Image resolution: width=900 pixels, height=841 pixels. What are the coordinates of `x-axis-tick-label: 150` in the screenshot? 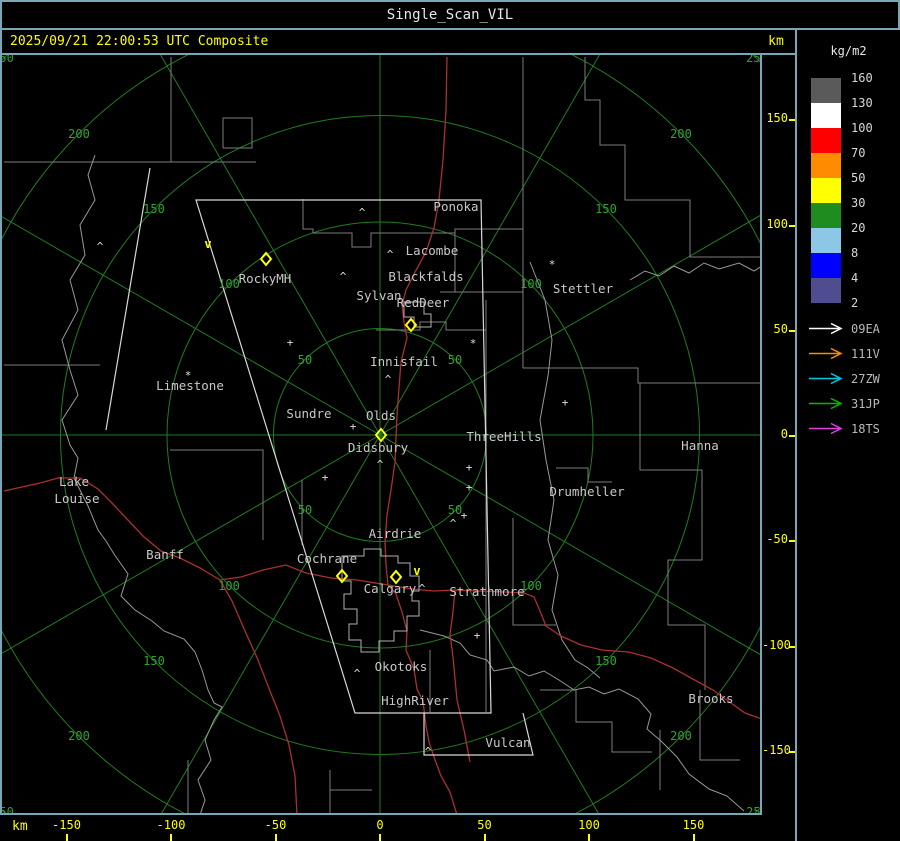 It's located at (693, 825).